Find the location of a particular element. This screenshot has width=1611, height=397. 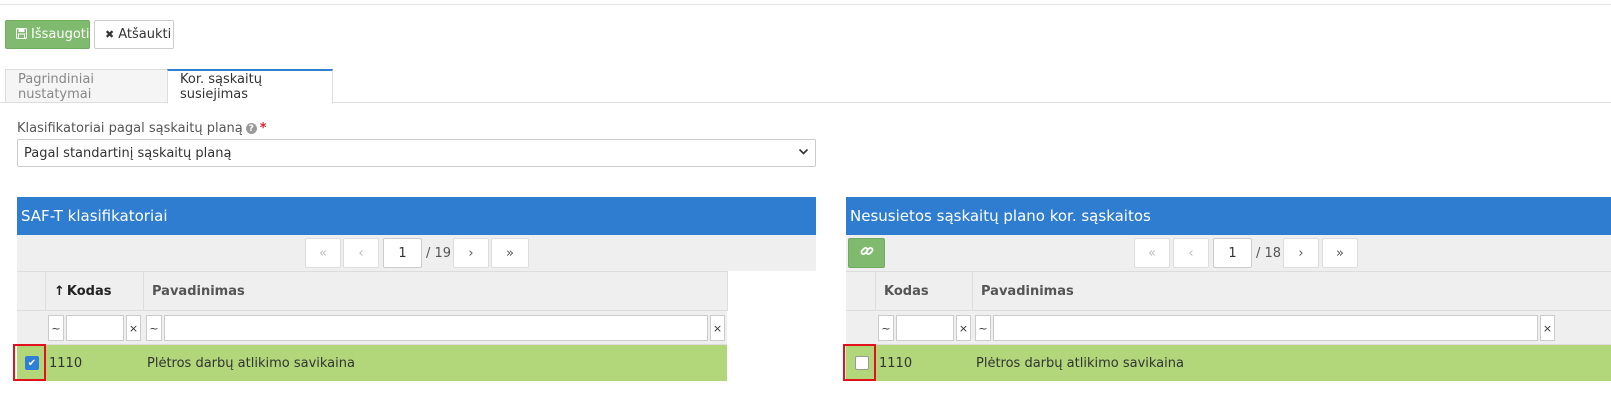

tab-account-linking-label: Kor. sąskaitų susiejimas is located at coordinates (221, 87).